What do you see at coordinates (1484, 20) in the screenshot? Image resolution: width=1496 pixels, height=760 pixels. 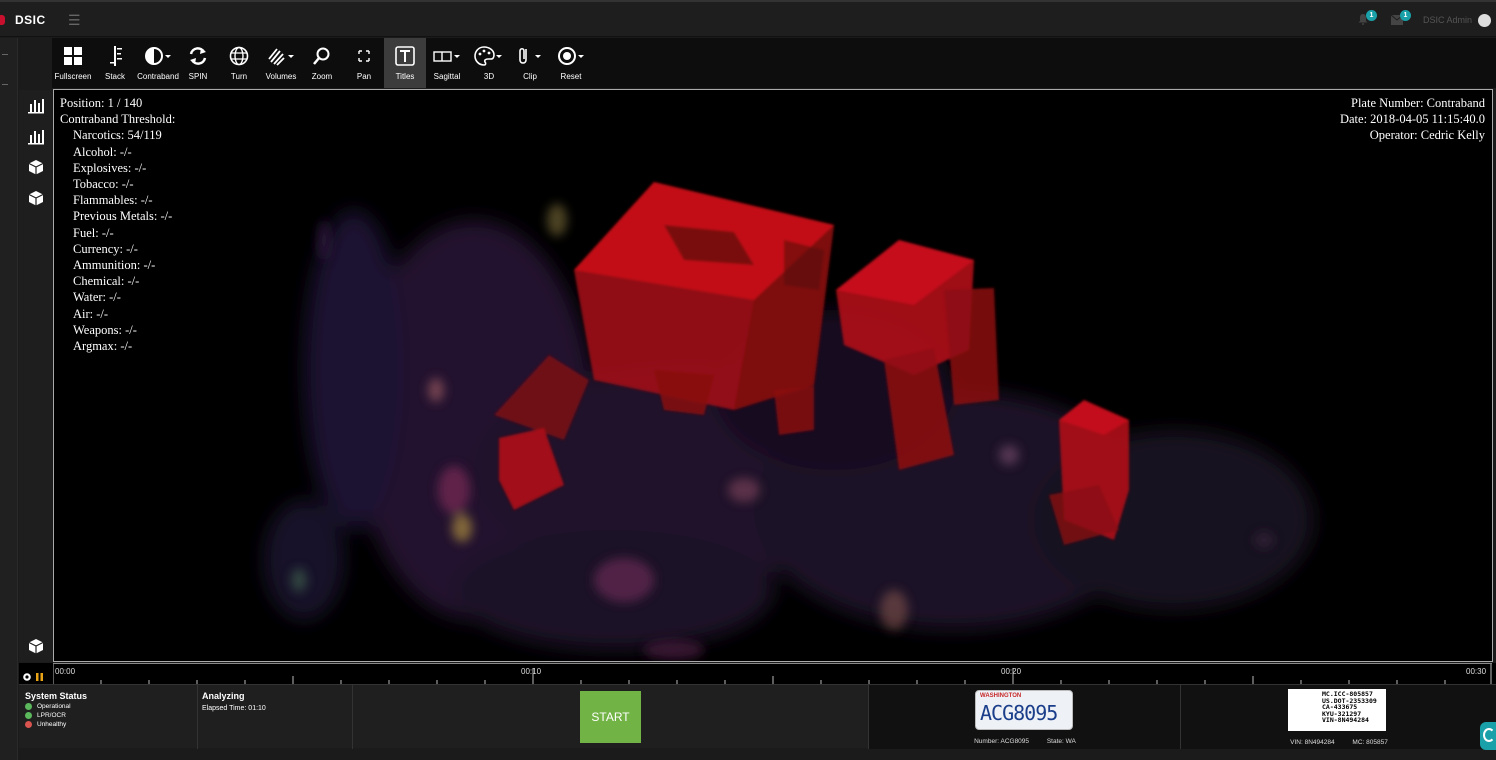 I see `avatar` at bounding box center [1484, 20].